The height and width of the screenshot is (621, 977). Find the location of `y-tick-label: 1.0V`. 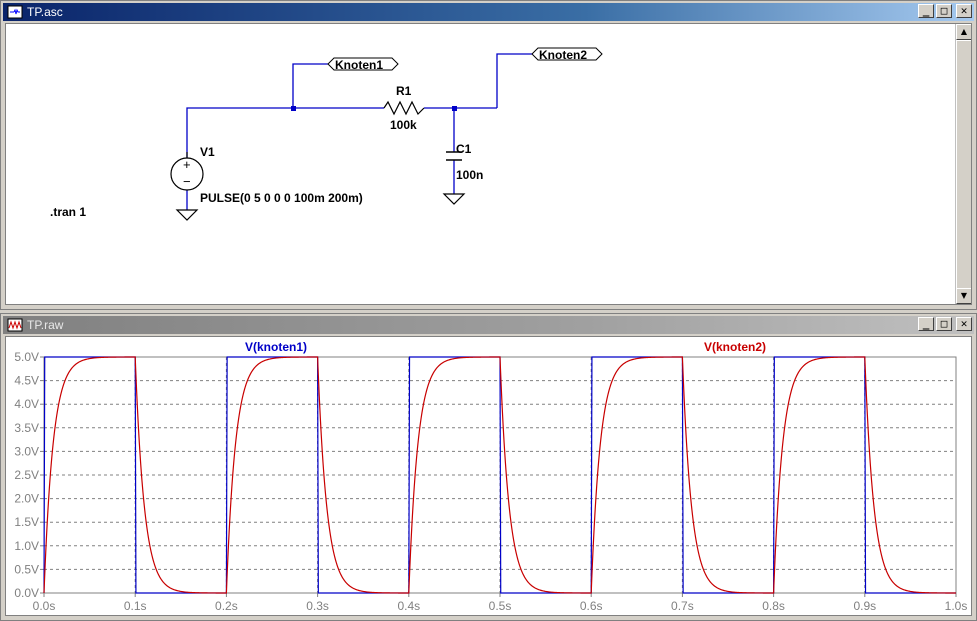

y-tick-label: 1.0V is located at coordinates (26, 546).